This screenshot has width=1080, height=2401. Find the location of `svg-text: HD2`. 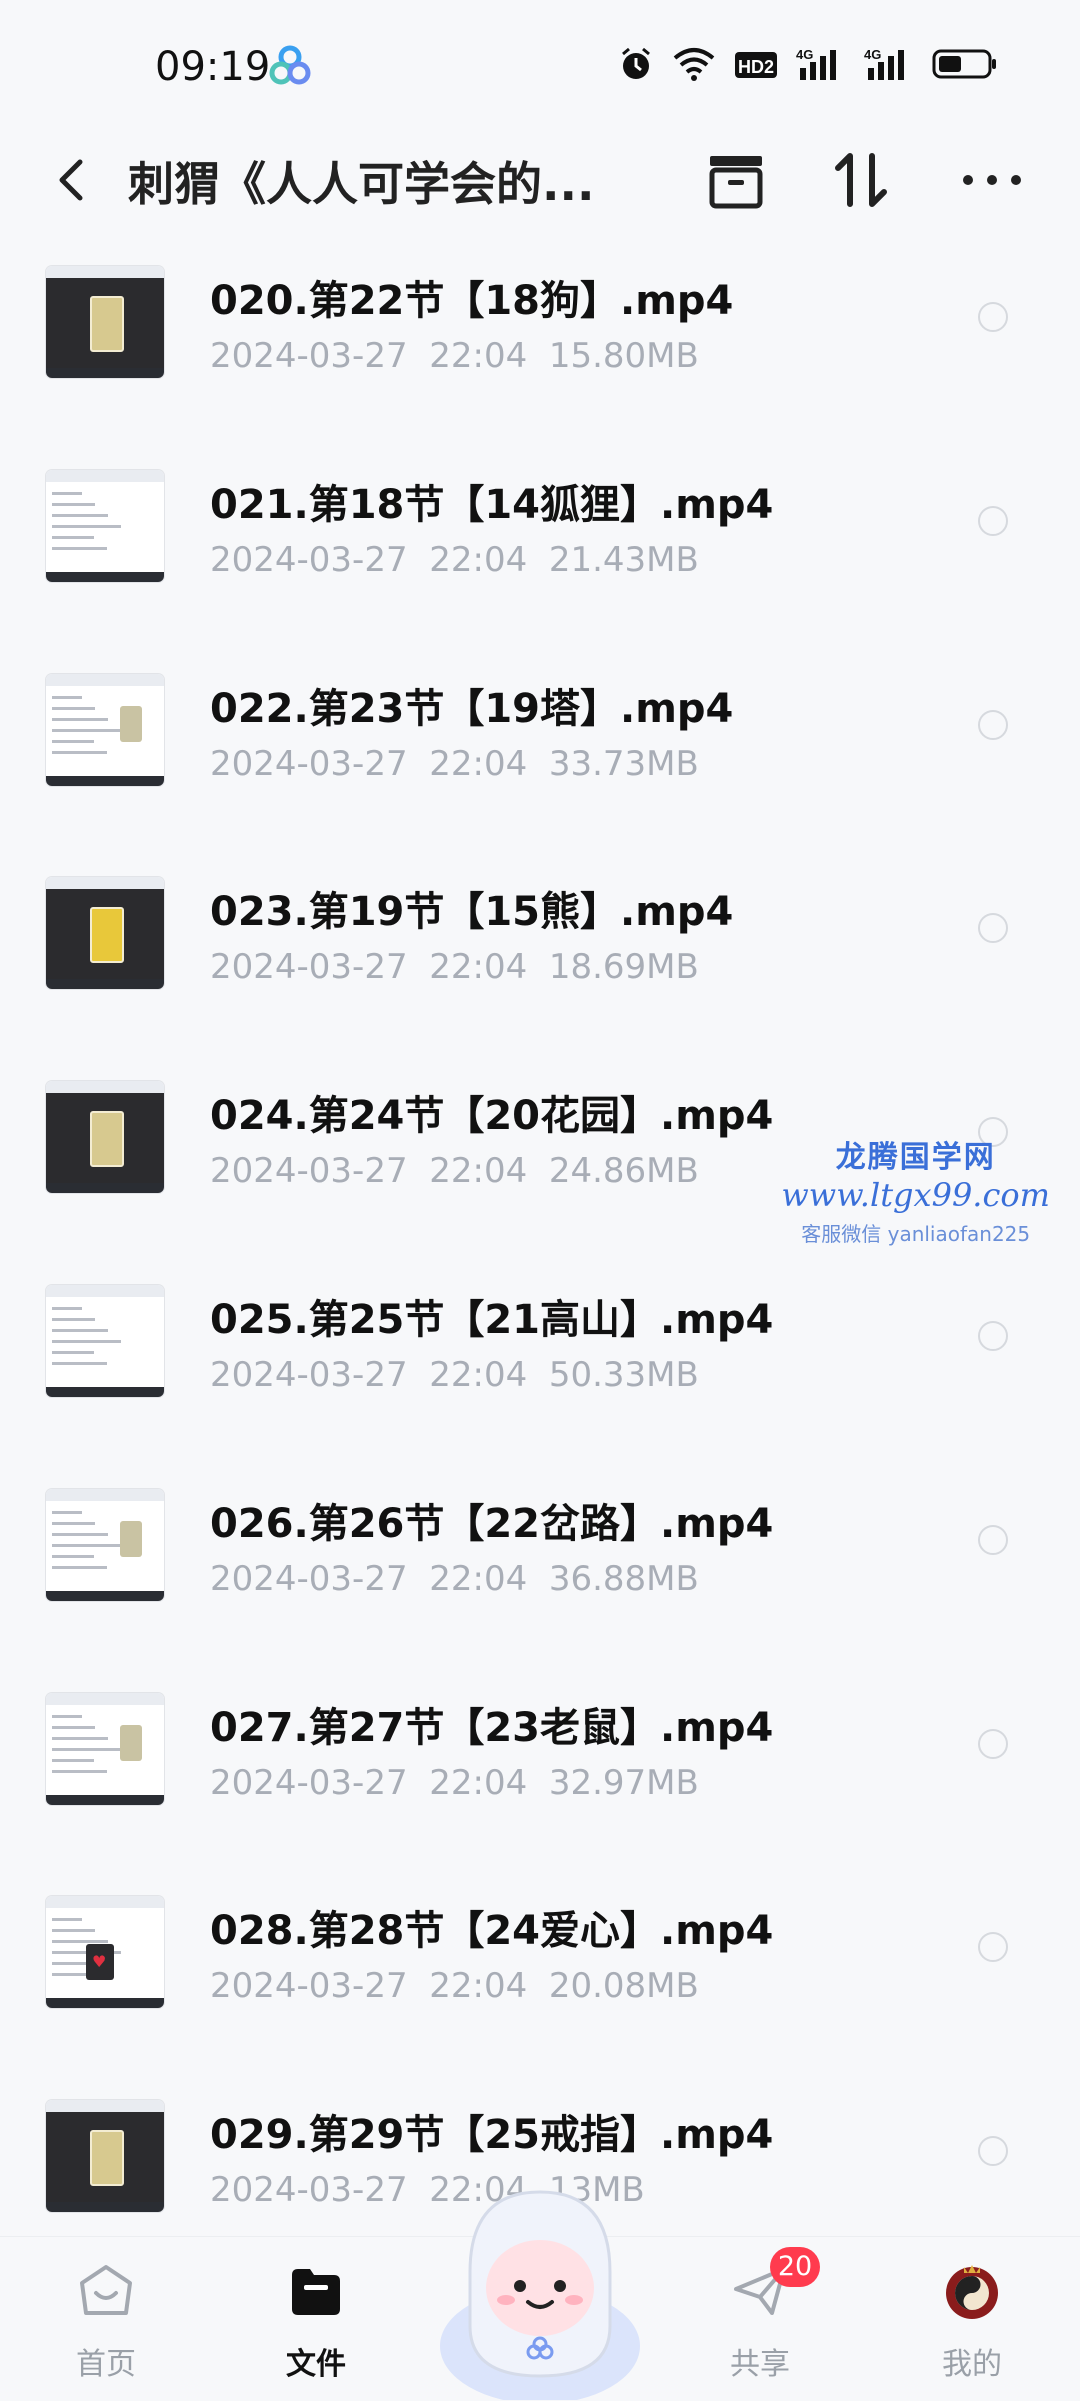

svg-text: HD2 is located at coordinates (756, 67).